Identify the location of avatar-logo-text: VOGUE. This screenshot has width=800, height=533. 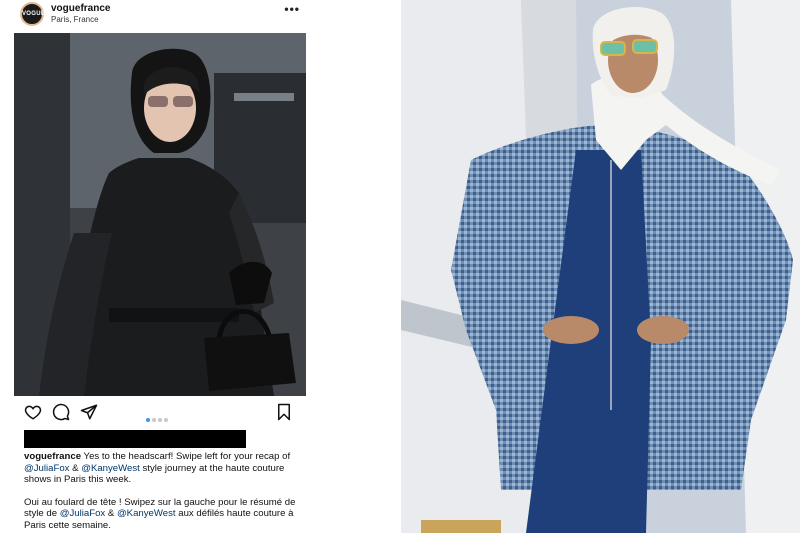
(34, 14).